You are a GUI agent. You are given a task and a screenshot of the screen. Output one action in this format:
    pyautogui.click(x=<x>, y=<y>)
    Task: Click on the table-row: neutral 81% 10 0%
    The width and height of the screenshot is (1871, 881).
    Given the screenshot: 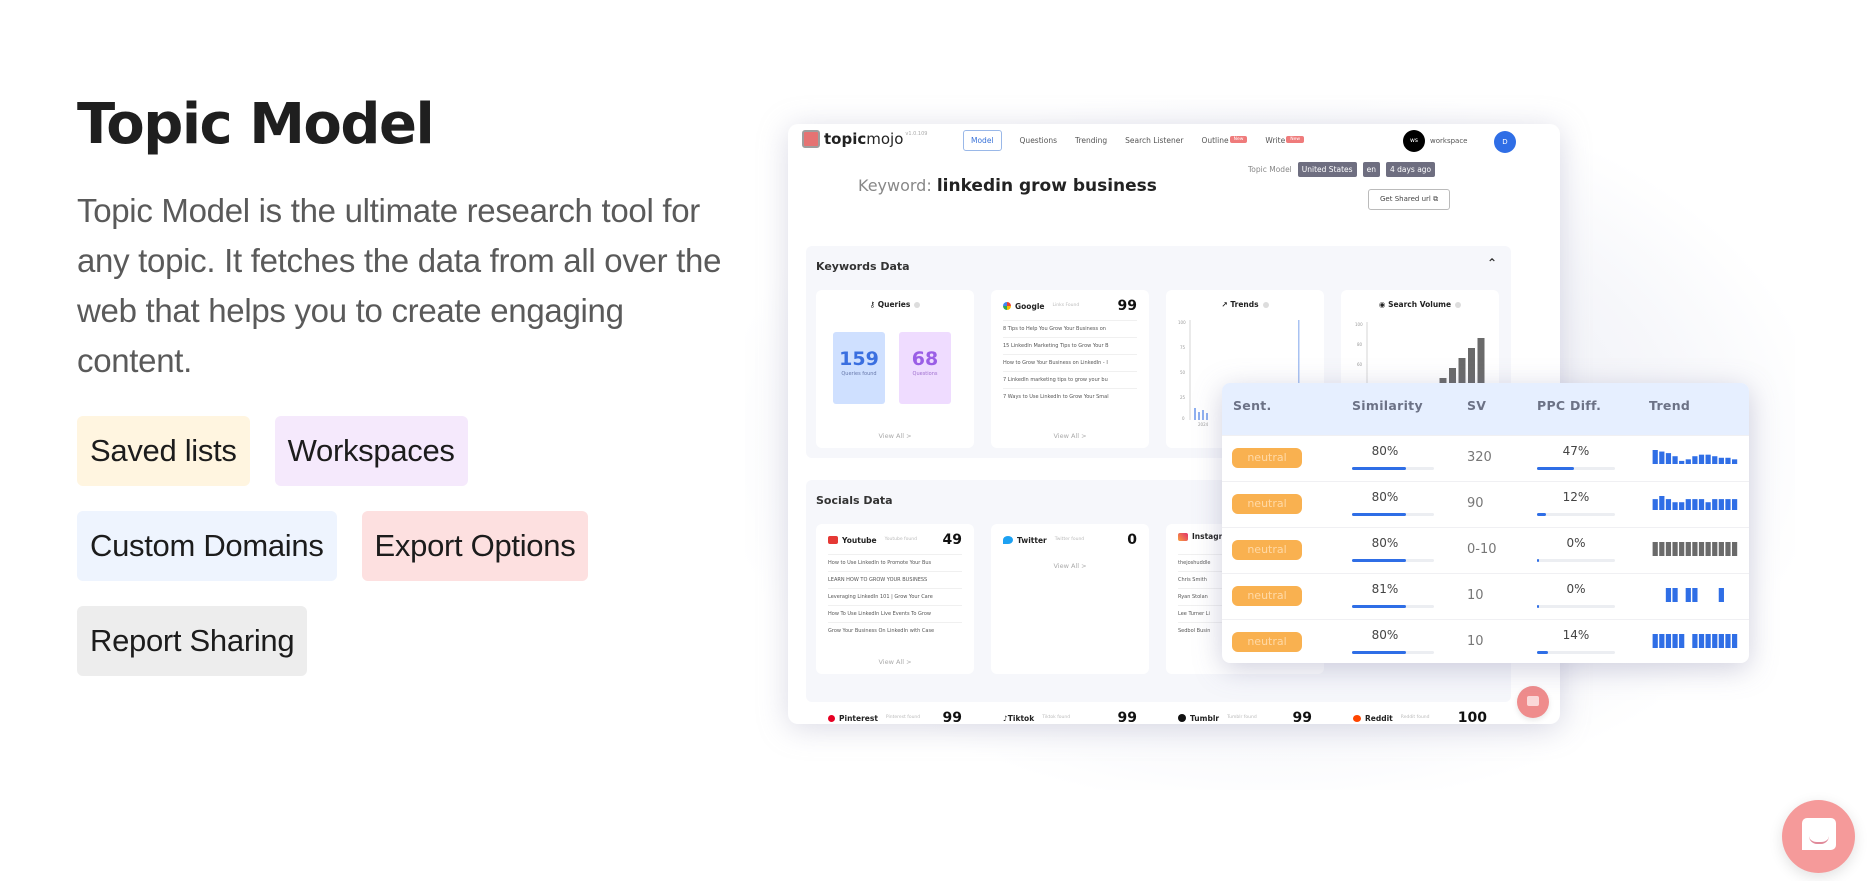 What is the action you would take?
    pyautogui.click(x=1485, y=596)
    